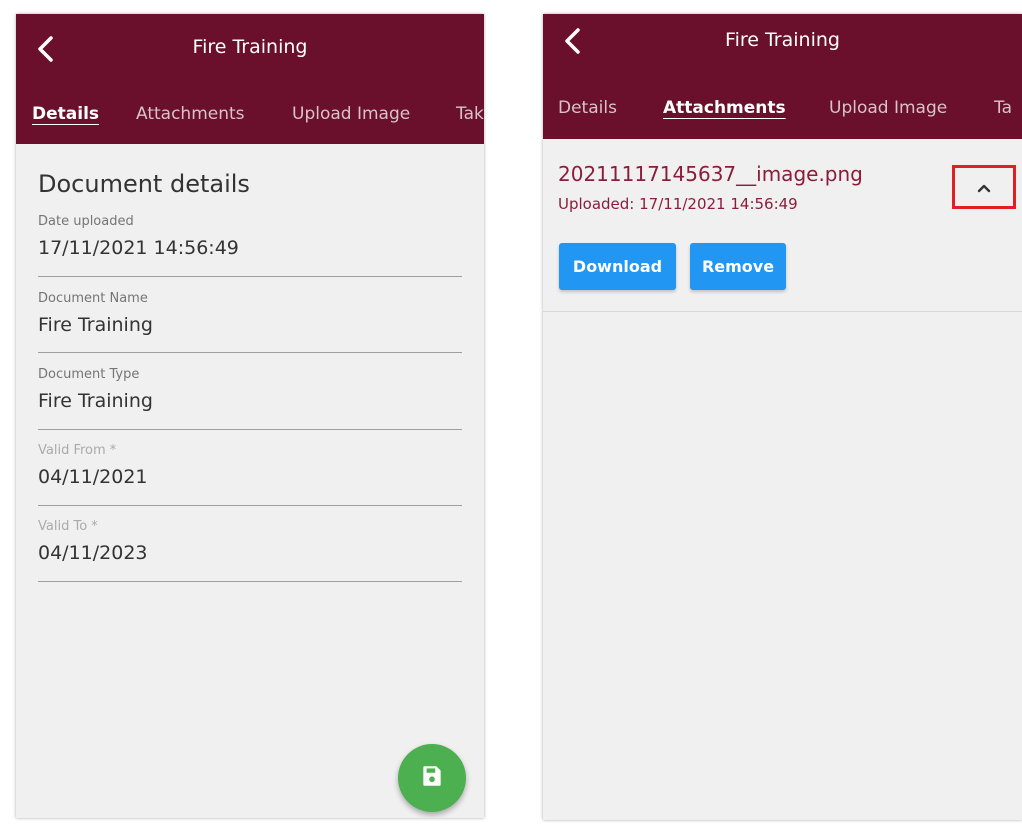 This screenshot has height=826, width=1022. Describe the element at coordinates (77, 450) in the screenshot. I see `field-label: Valid From *` at that location.